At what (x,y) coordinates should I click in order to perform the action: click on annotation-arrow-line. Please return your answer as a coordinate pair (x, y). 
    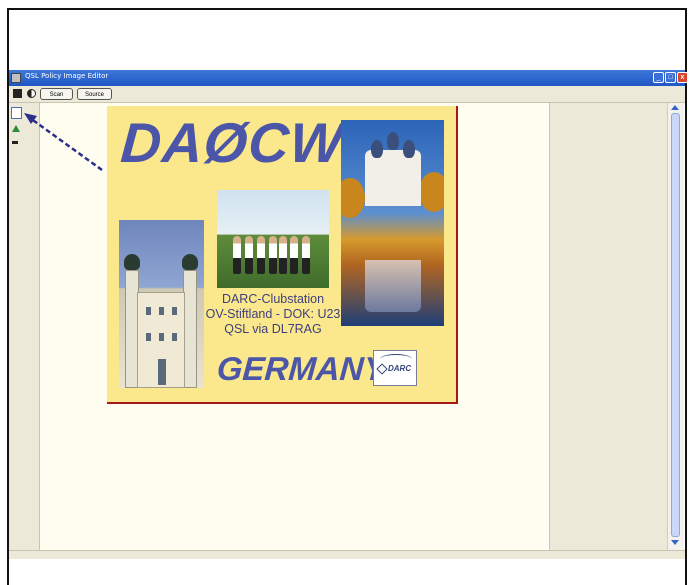
    Looking at the image, I should click on (66, 144).